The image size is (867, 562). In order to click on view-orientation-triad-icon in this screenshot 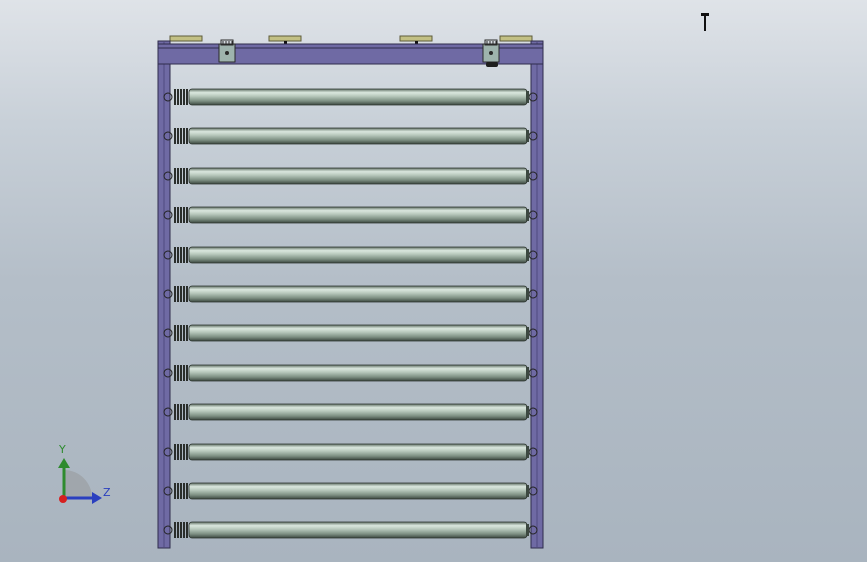, I will do `click(80, 481)`.